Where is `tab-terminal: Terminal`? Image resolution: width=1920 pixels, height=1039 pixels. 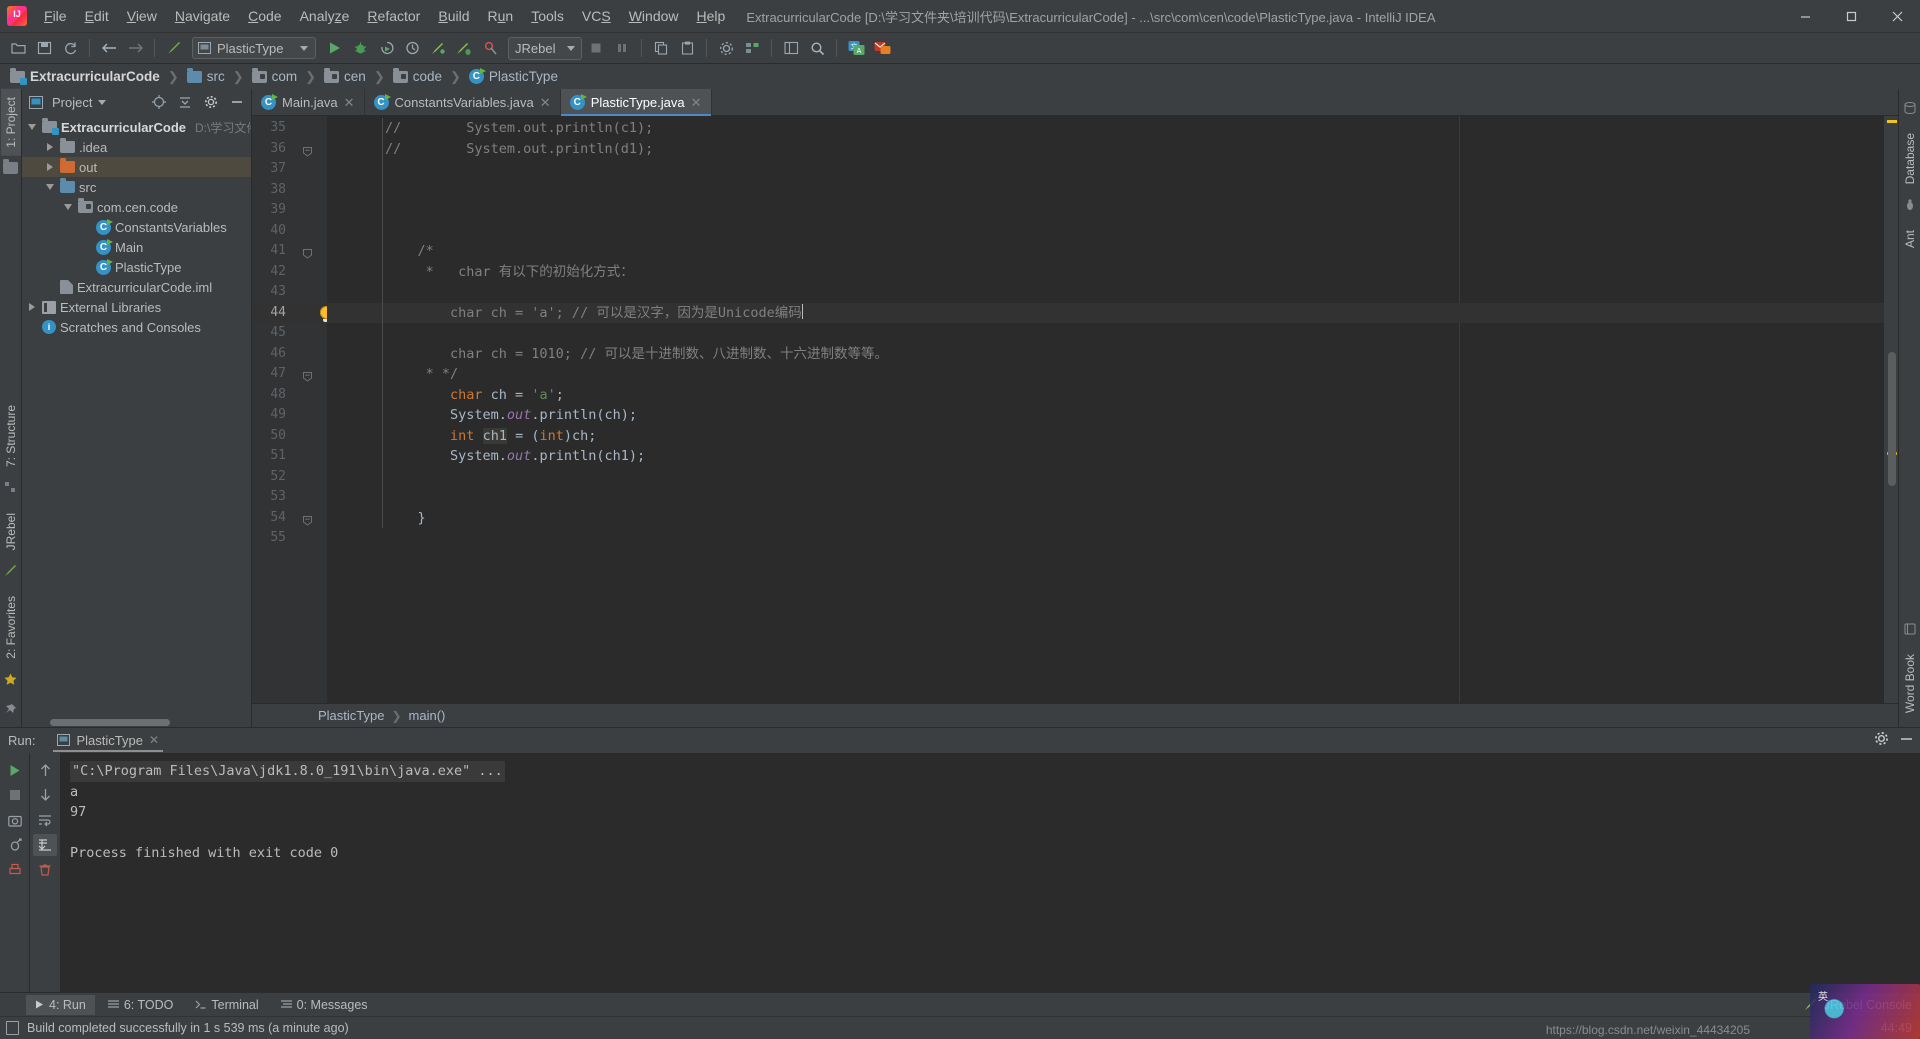 tab-terminal: Terminal is located at coordinates (226, 1005).